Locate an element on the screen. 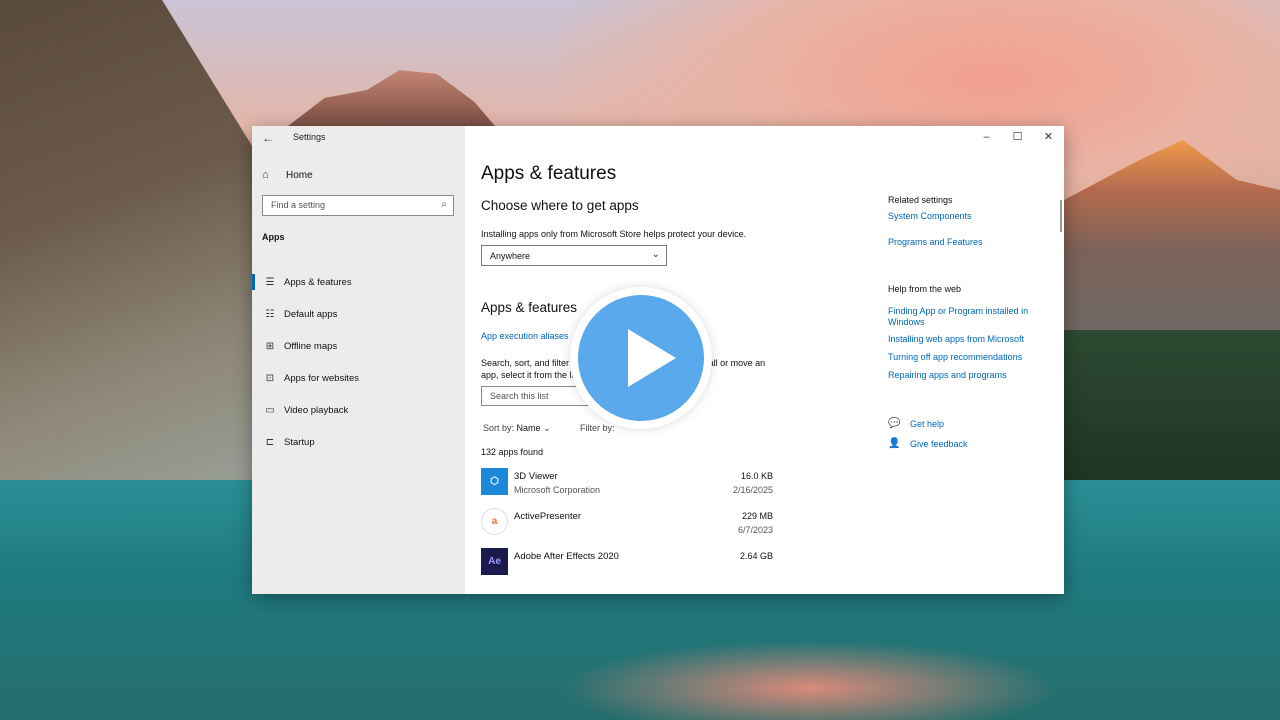 This screenshot has height=720, width=1280. wallpaper-reflection is located at coordinates (810, 680).